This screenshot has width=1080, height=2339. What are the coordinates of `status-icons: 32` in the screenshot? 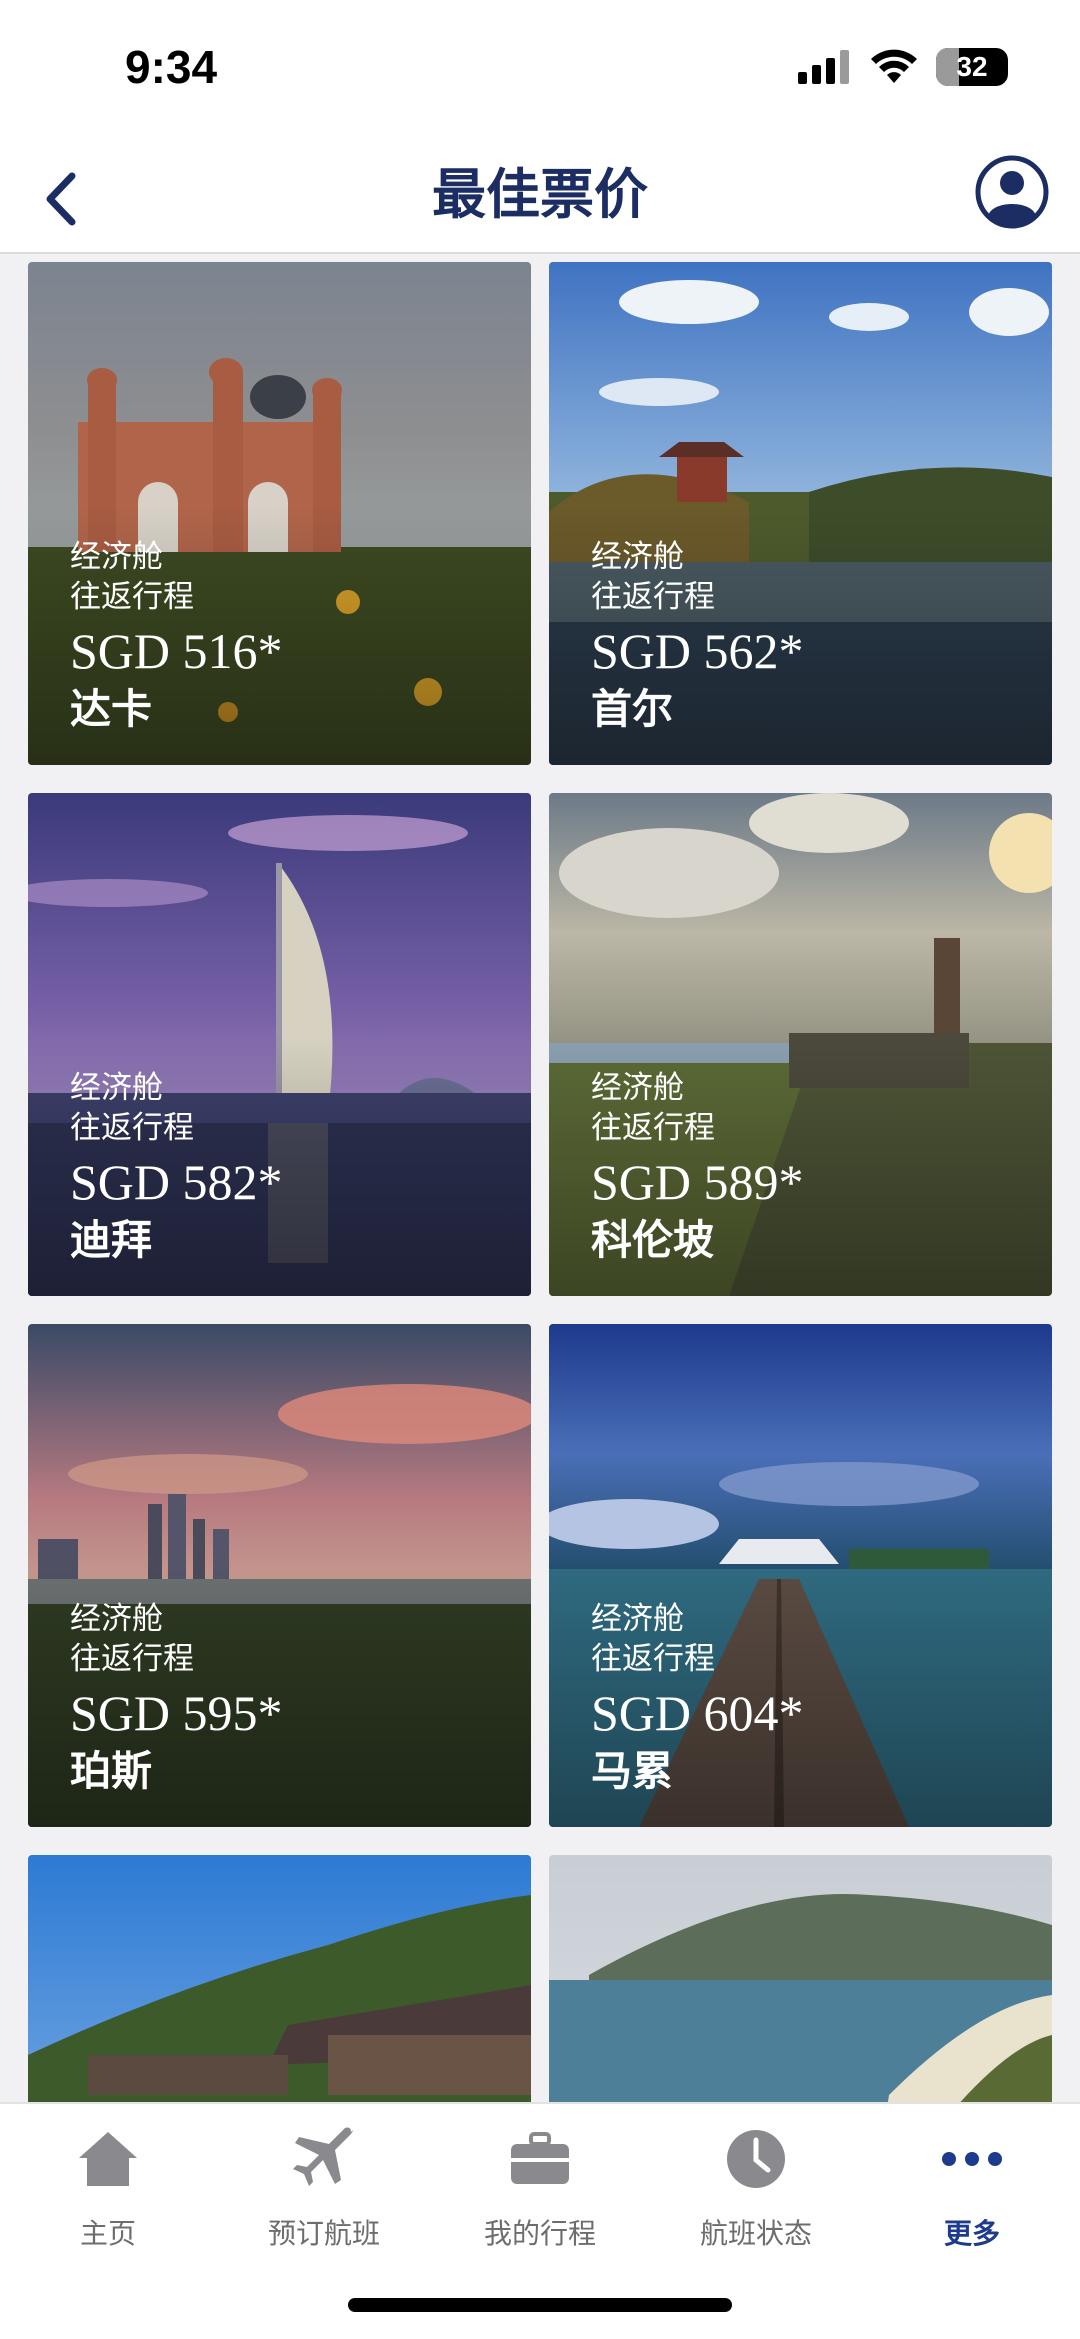 It's located at (903, 67).